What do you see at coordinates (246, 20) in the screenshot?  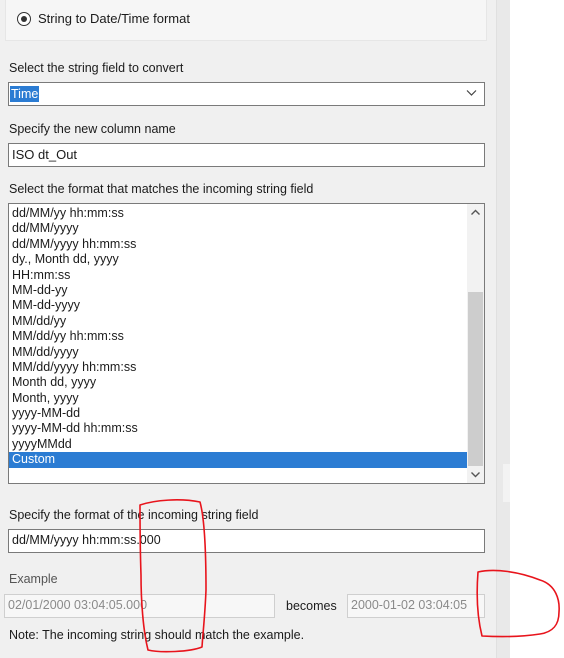 I see `conversion-mode-group: String to Date/Time format` at bounding box center [246, 20].